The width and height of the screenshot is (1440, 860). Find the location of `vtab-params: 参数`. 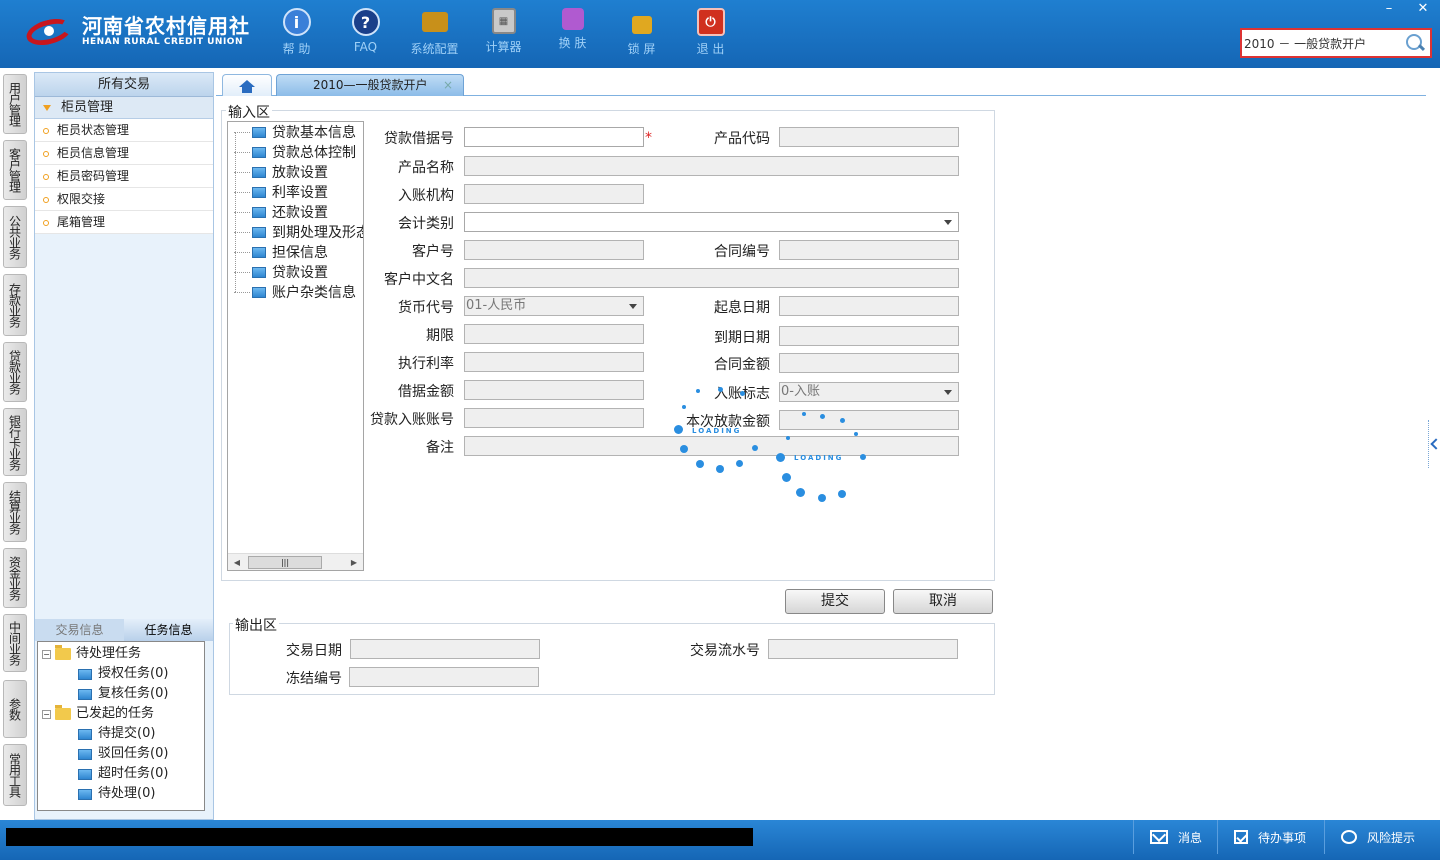

vtab-params: 参数 is located at coordinates (15, 709).